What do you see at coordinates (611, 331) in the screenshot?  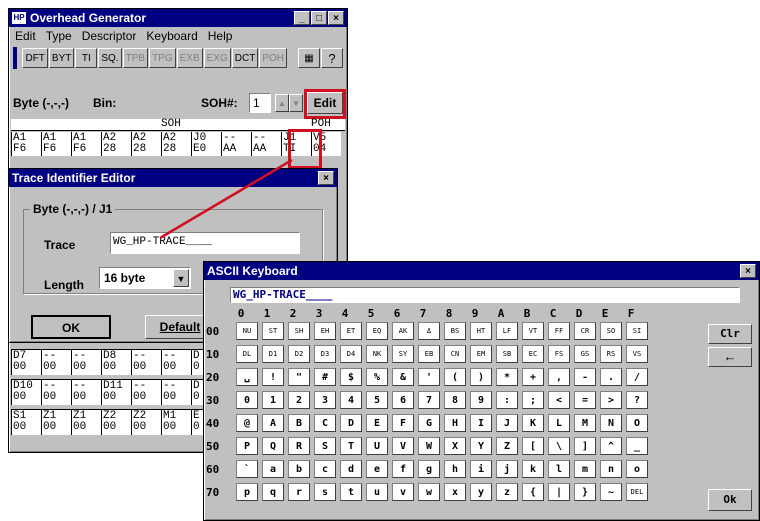 I see `ascii-key: SO` at bounding box center [611, 331].